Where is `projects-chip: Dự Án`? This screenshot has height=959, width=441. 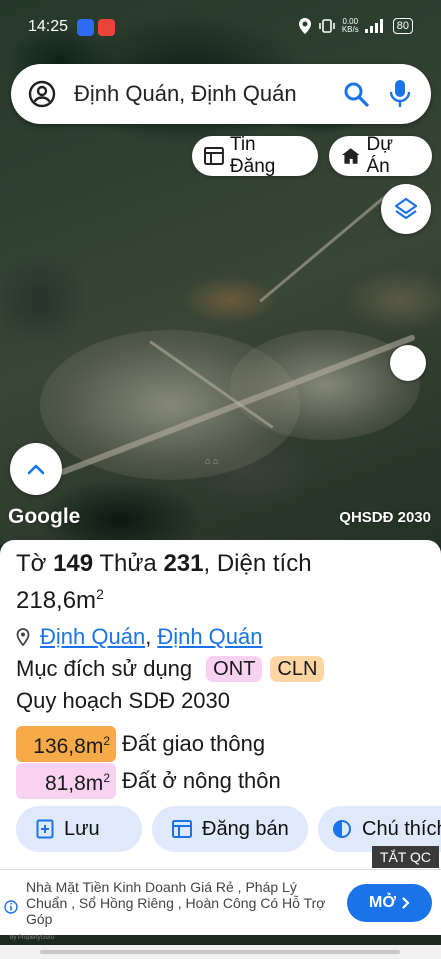
projects-chip: Dự Án is located at coordinates (380, 155).